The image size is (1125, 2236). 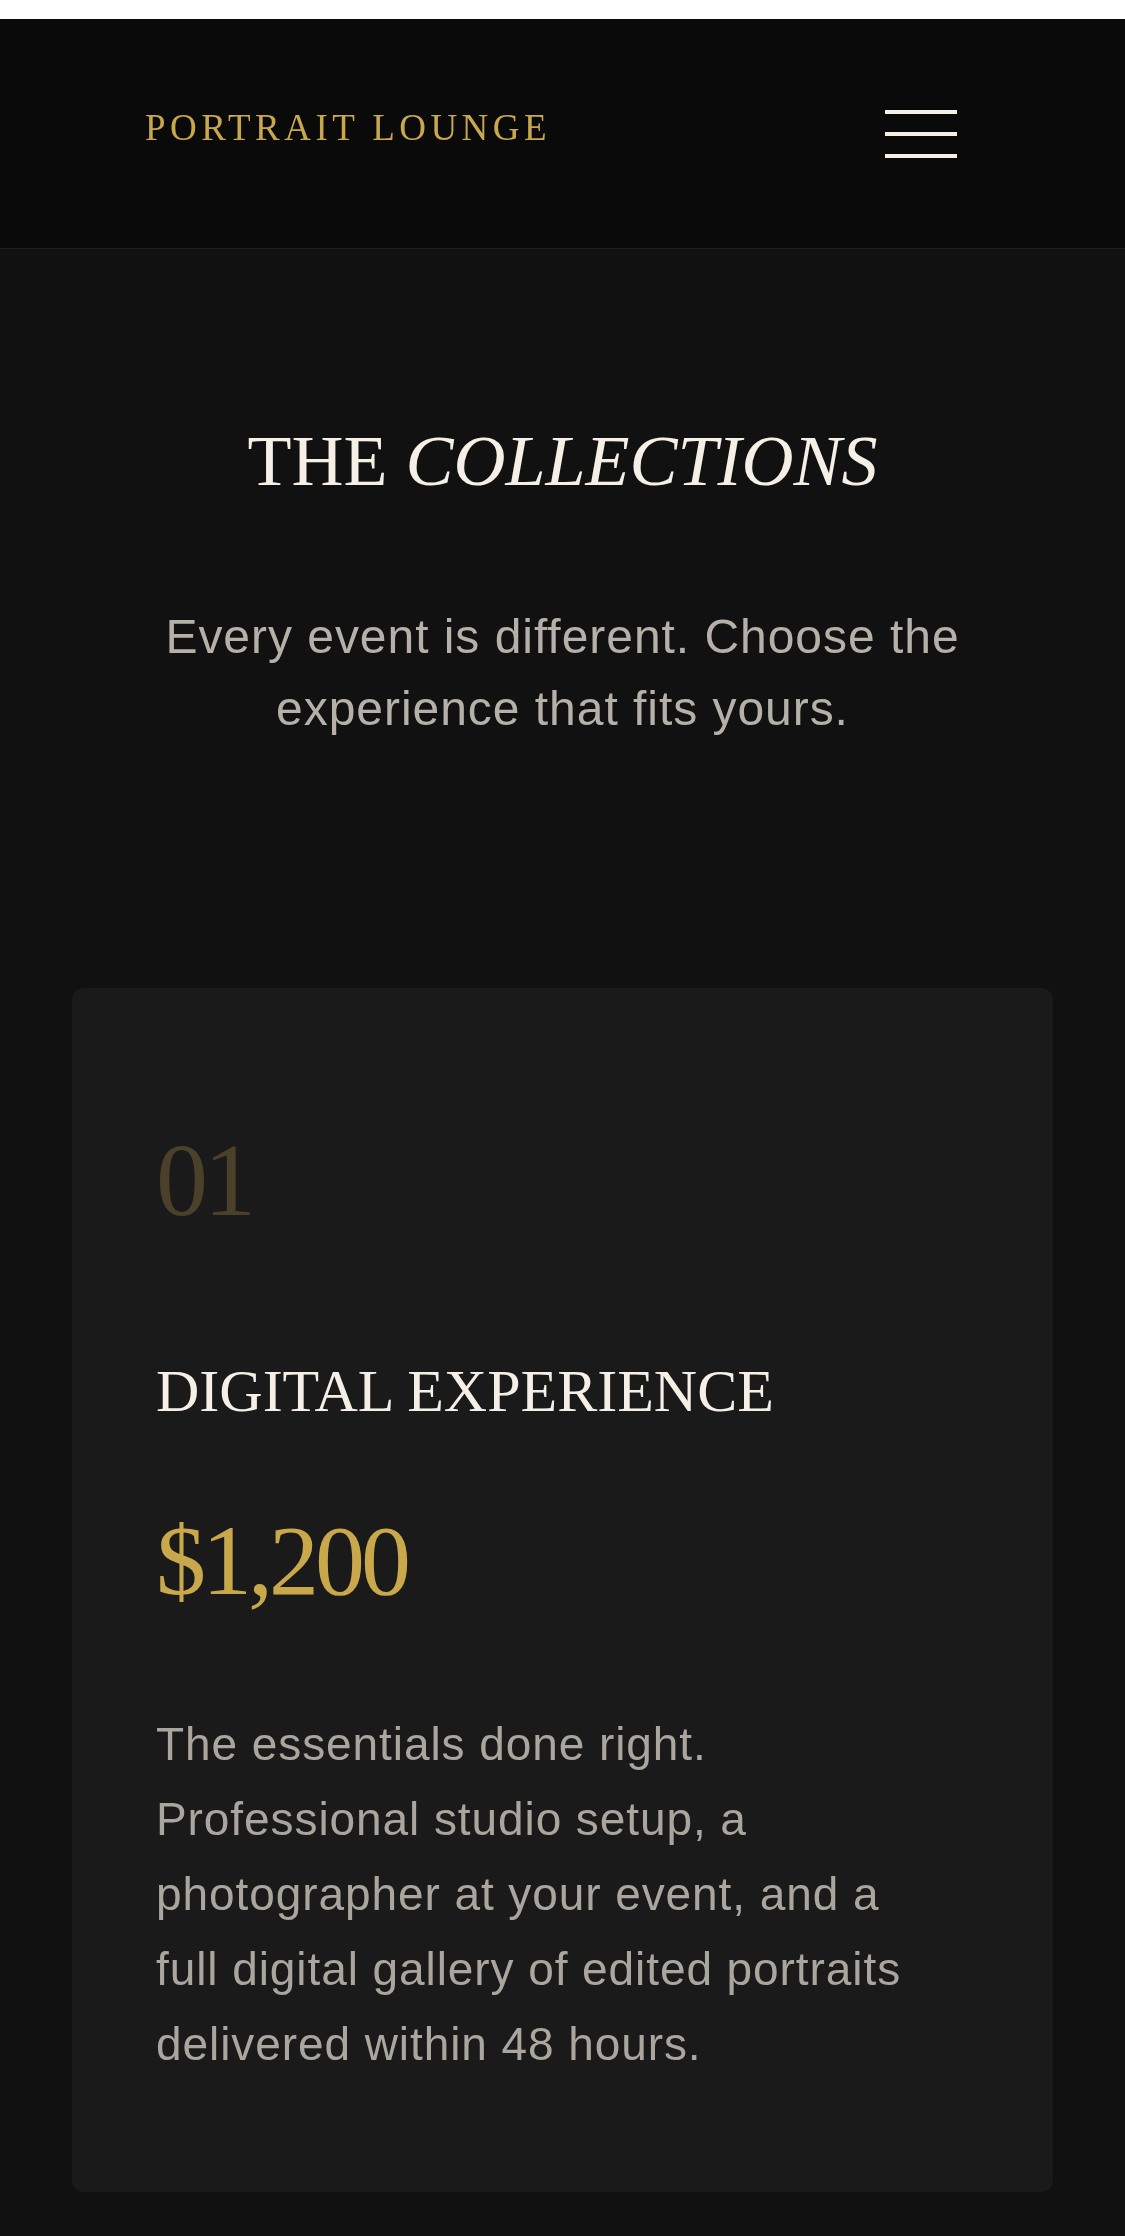 What do you see at coordinates (529, 1894) in the screenshot?
I see `collection-description: The essentials done right. Professional studio setup, a photographer at your event, and a full digital gallery of edited portraits delivered within 48 hours.` at bounding box center [529, 1894].